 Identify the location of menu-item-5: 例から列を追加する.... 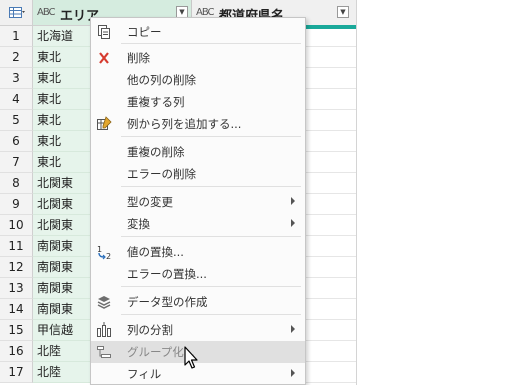
(198, 124).